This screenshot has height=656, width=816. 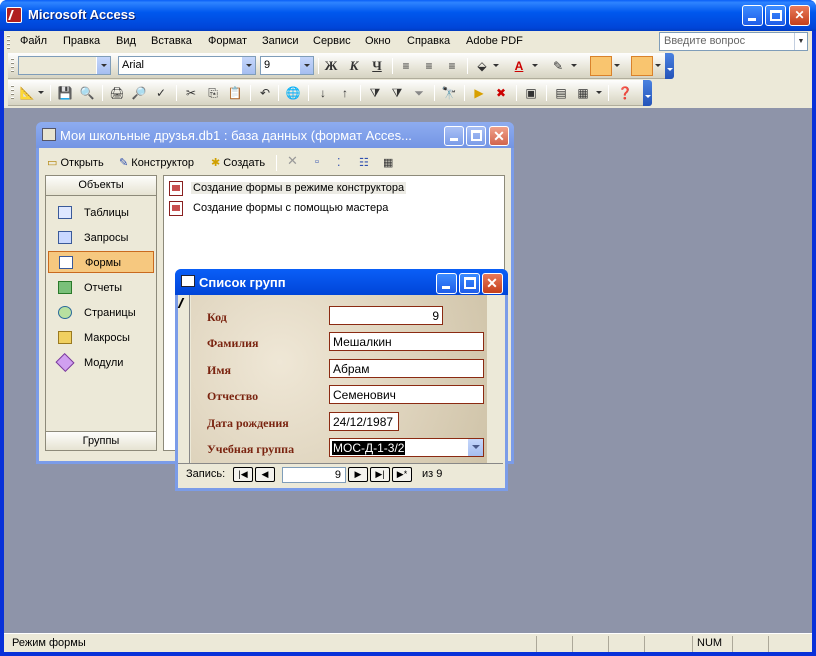 I want to click on toolbar-grip, so click(x=12, y=93).